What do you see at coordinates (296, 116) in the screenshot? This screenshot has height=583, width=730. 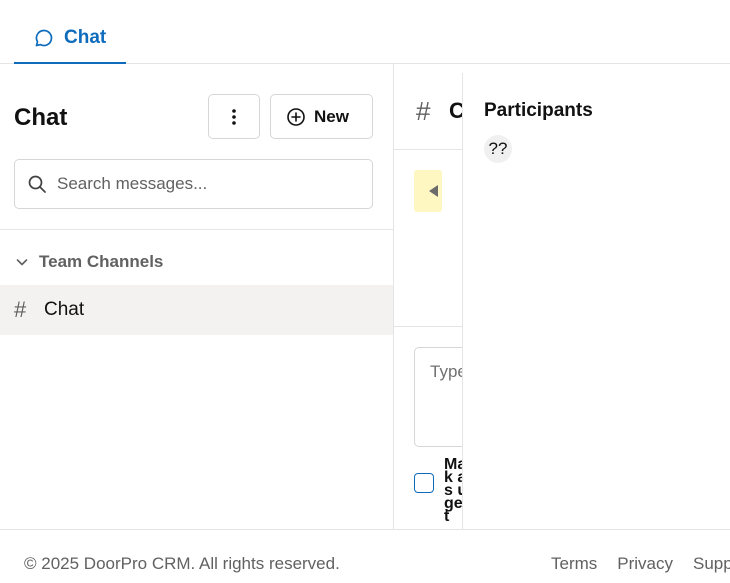 I see `add-circle-icon` at bounding box center [296, 116].